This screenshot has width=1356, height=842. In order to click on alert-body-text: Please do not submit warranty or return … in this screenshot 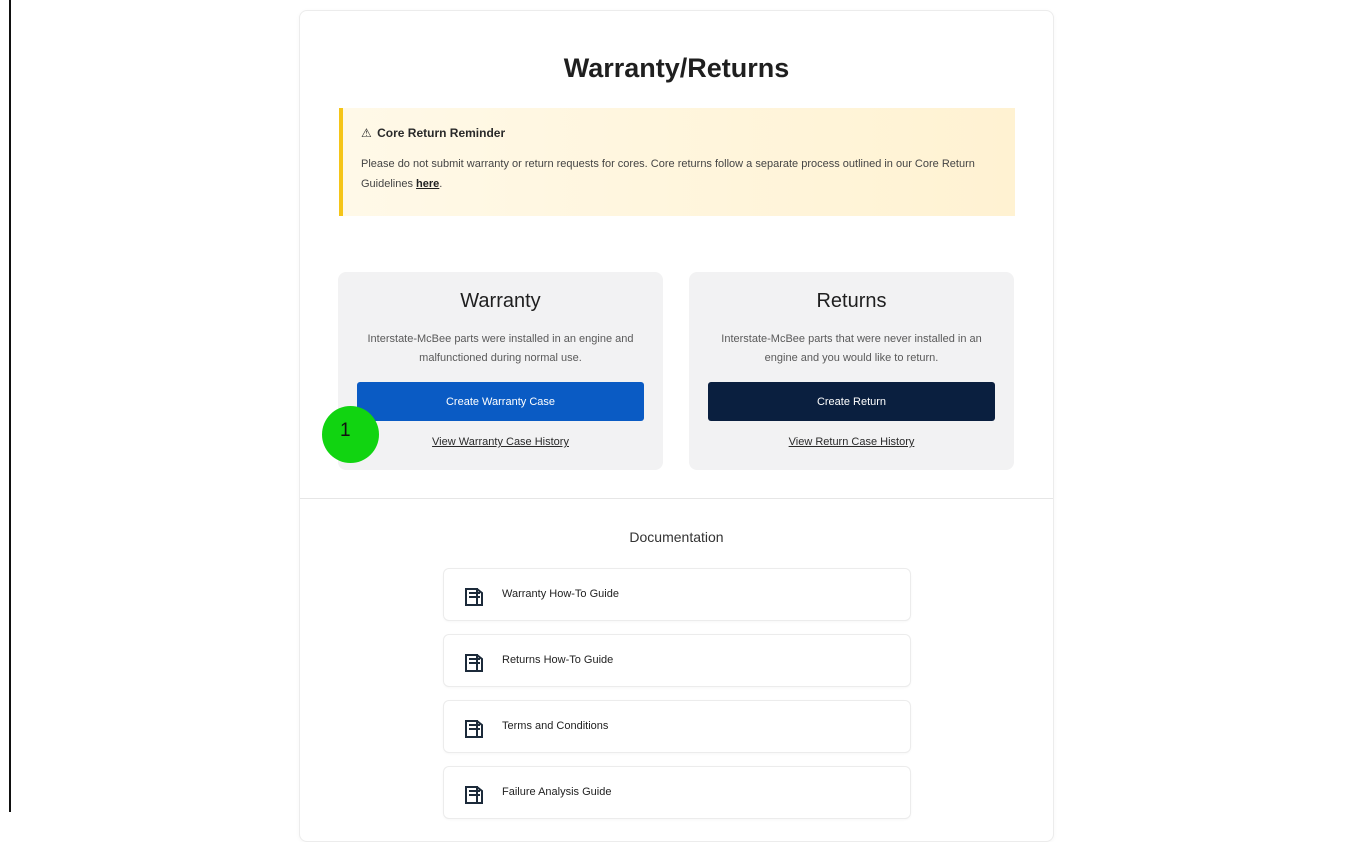, I will do `click(668, 174)`.